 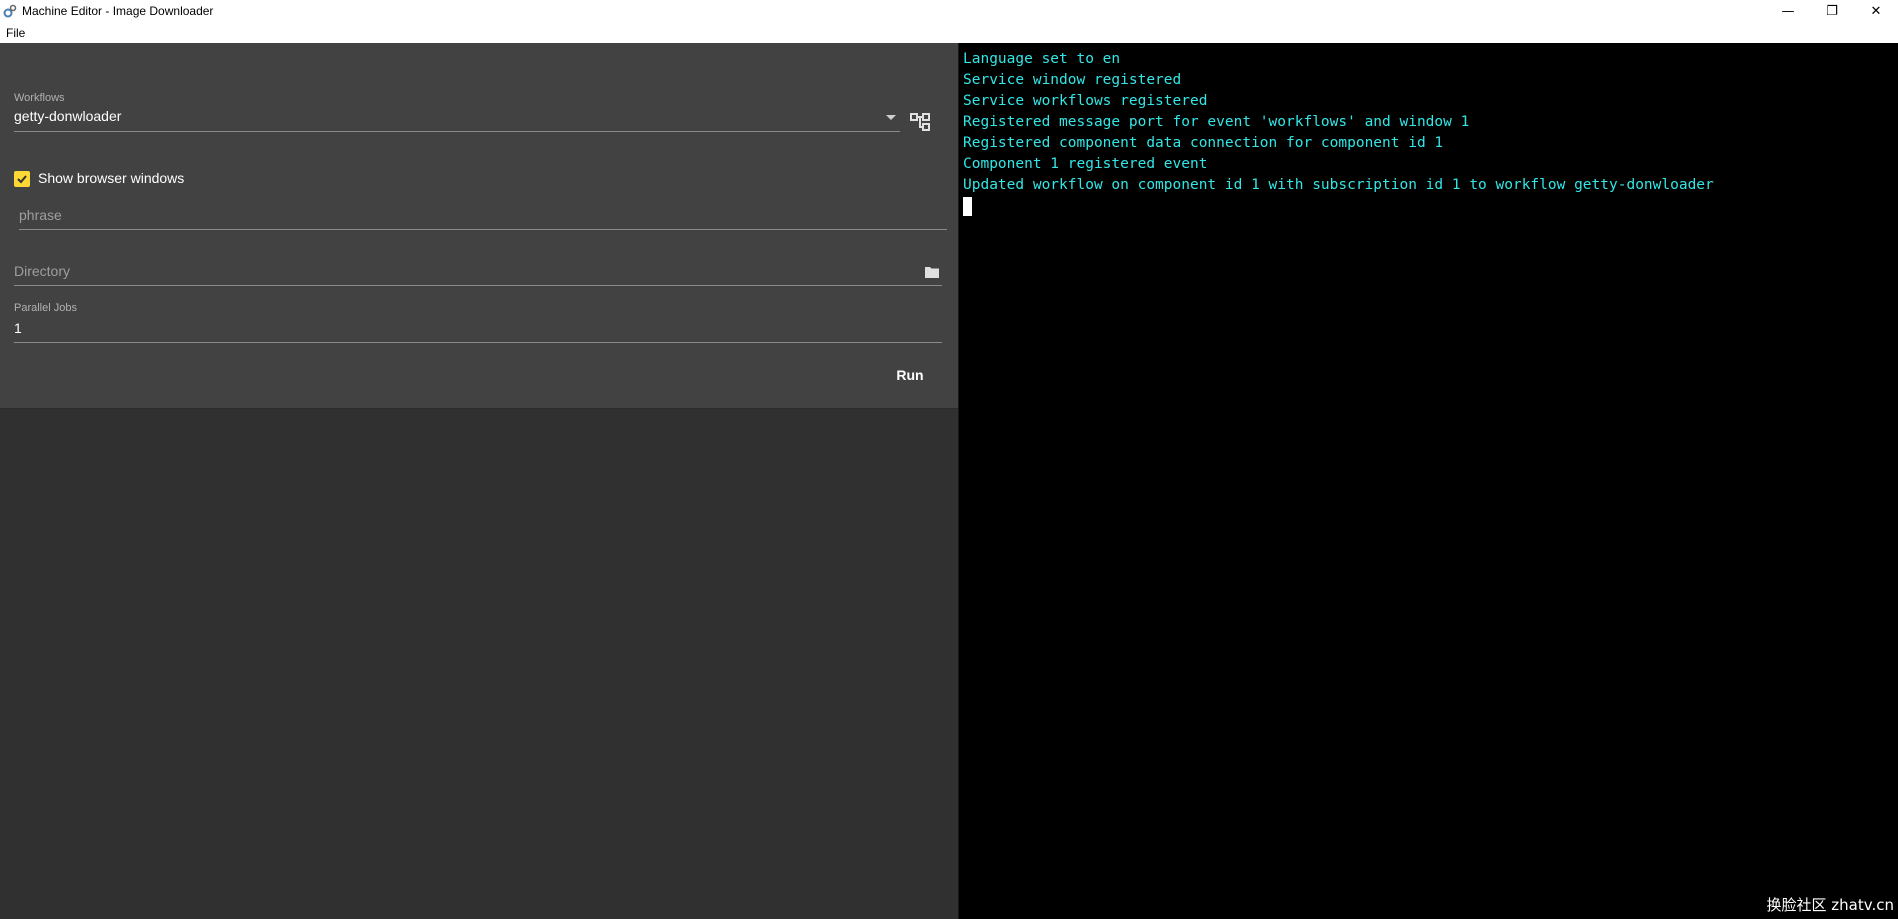 What do you see at coordinates (967, 206) in the screenshot?
I see `console-cursor` at bounding box center [967, 206].